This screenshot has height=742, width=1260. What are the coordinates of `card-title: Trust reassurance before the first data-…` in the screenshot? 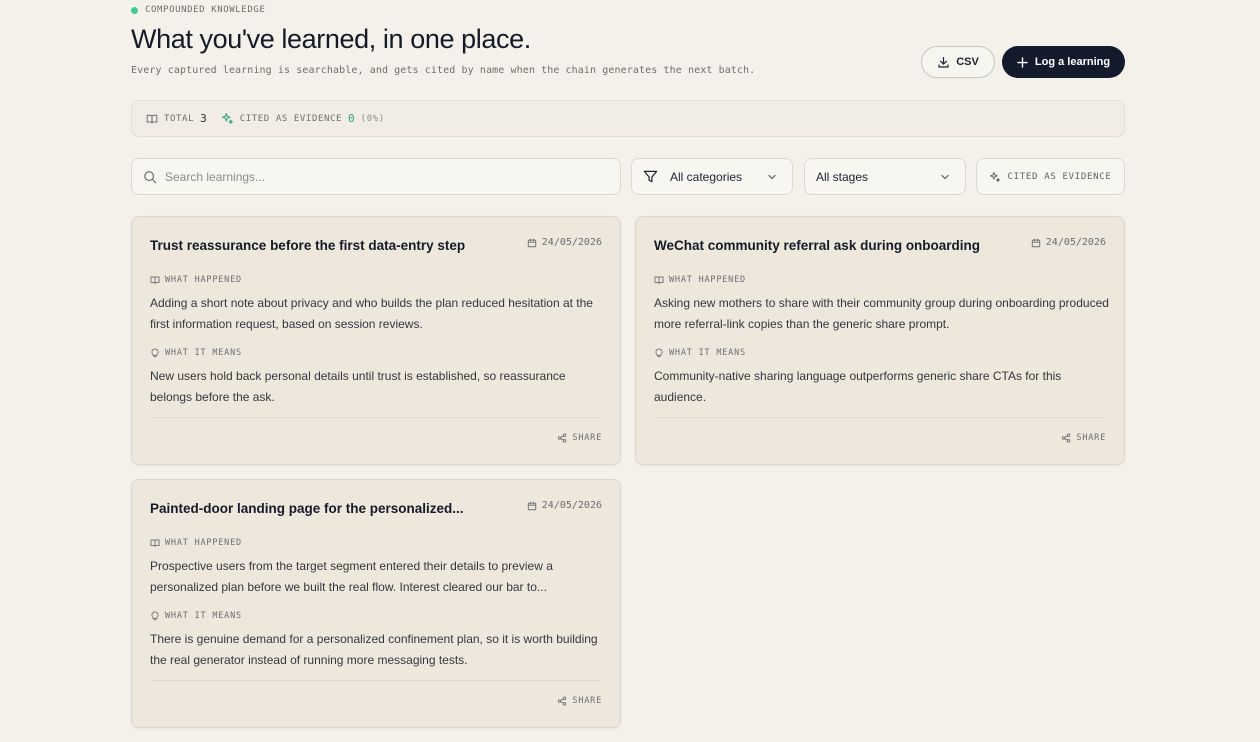 It's located at (308, 245).